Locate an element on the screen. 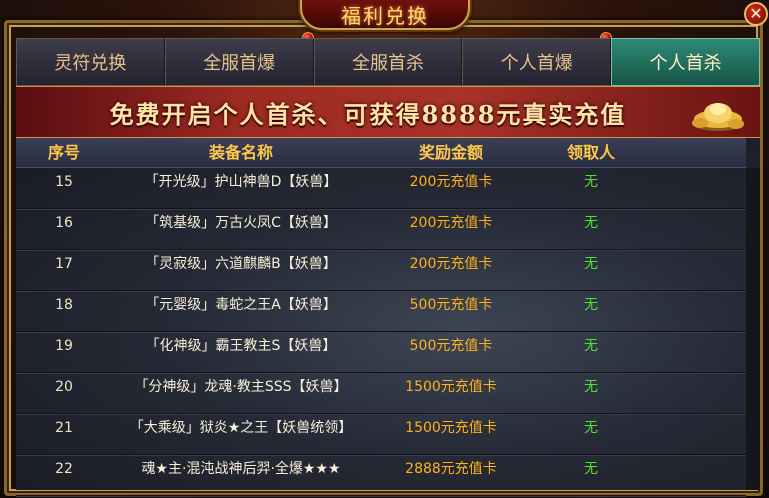 The height and width of the screenshot is (498, 769). tab-label: 个人首爆 is located at coordinates (536, 63).